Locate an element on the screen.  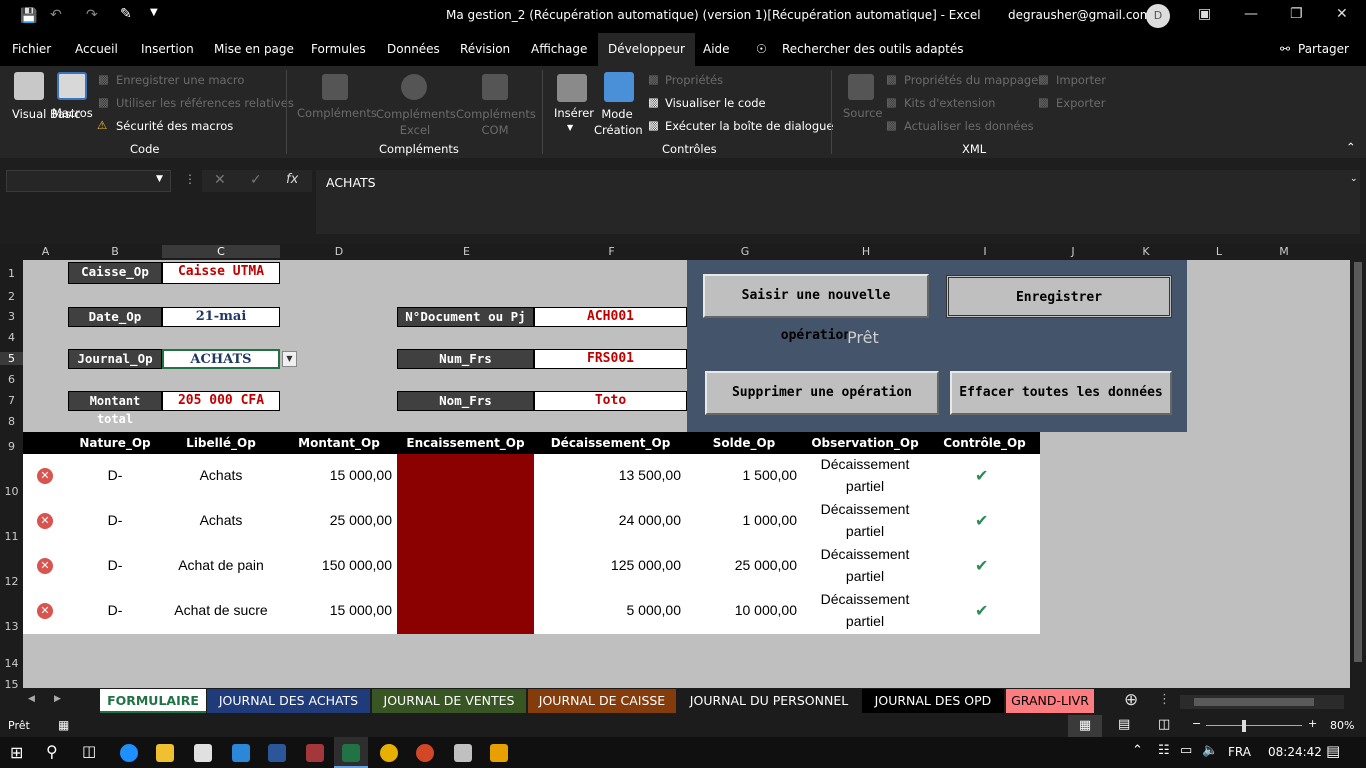
design-mode-button: Mode Création is located at coordinates (618, 122).